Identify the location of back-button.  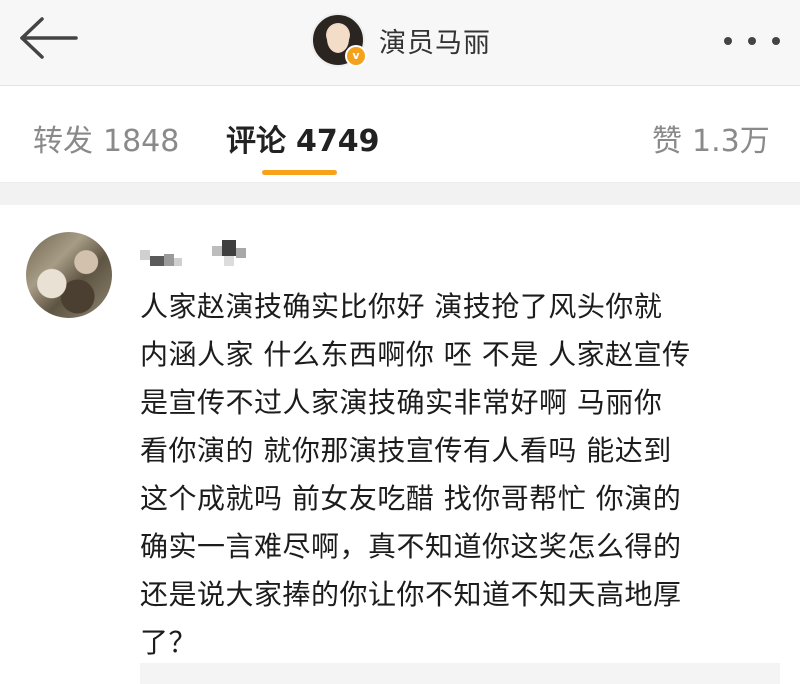
(49, 38).